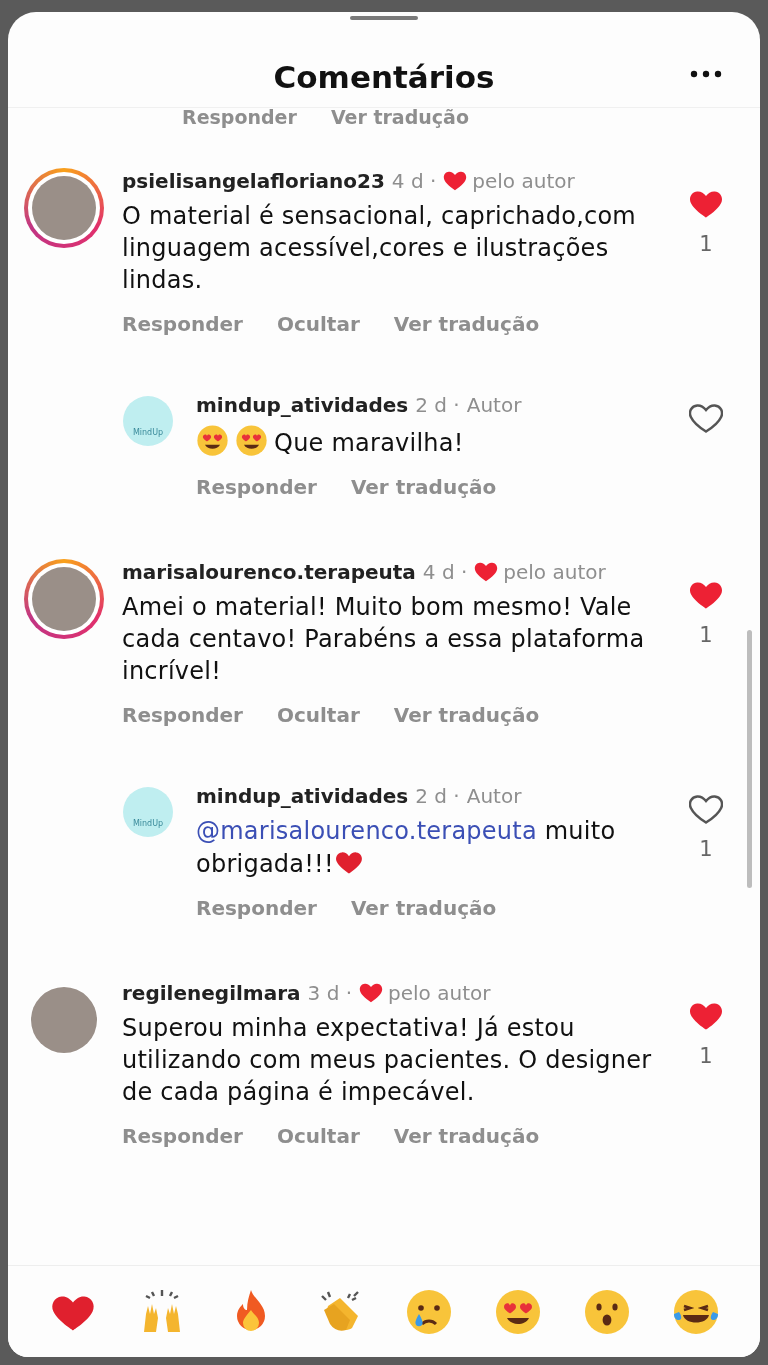 The height and width of the screenshot is (1365, 768). I want to click on reply-link: Ver tradução, so click(399, 117).